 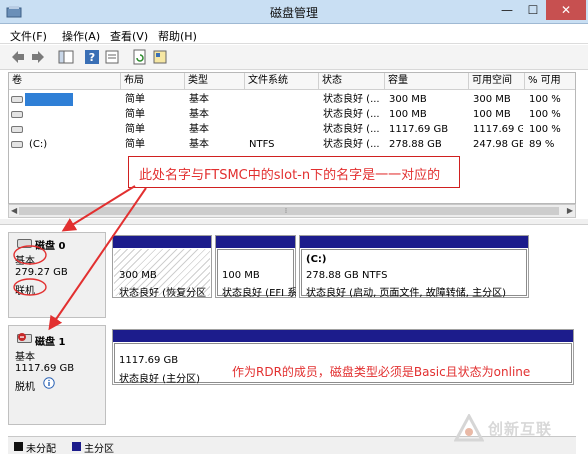 I want to click on disk-icon, so click(x=24, y=243).